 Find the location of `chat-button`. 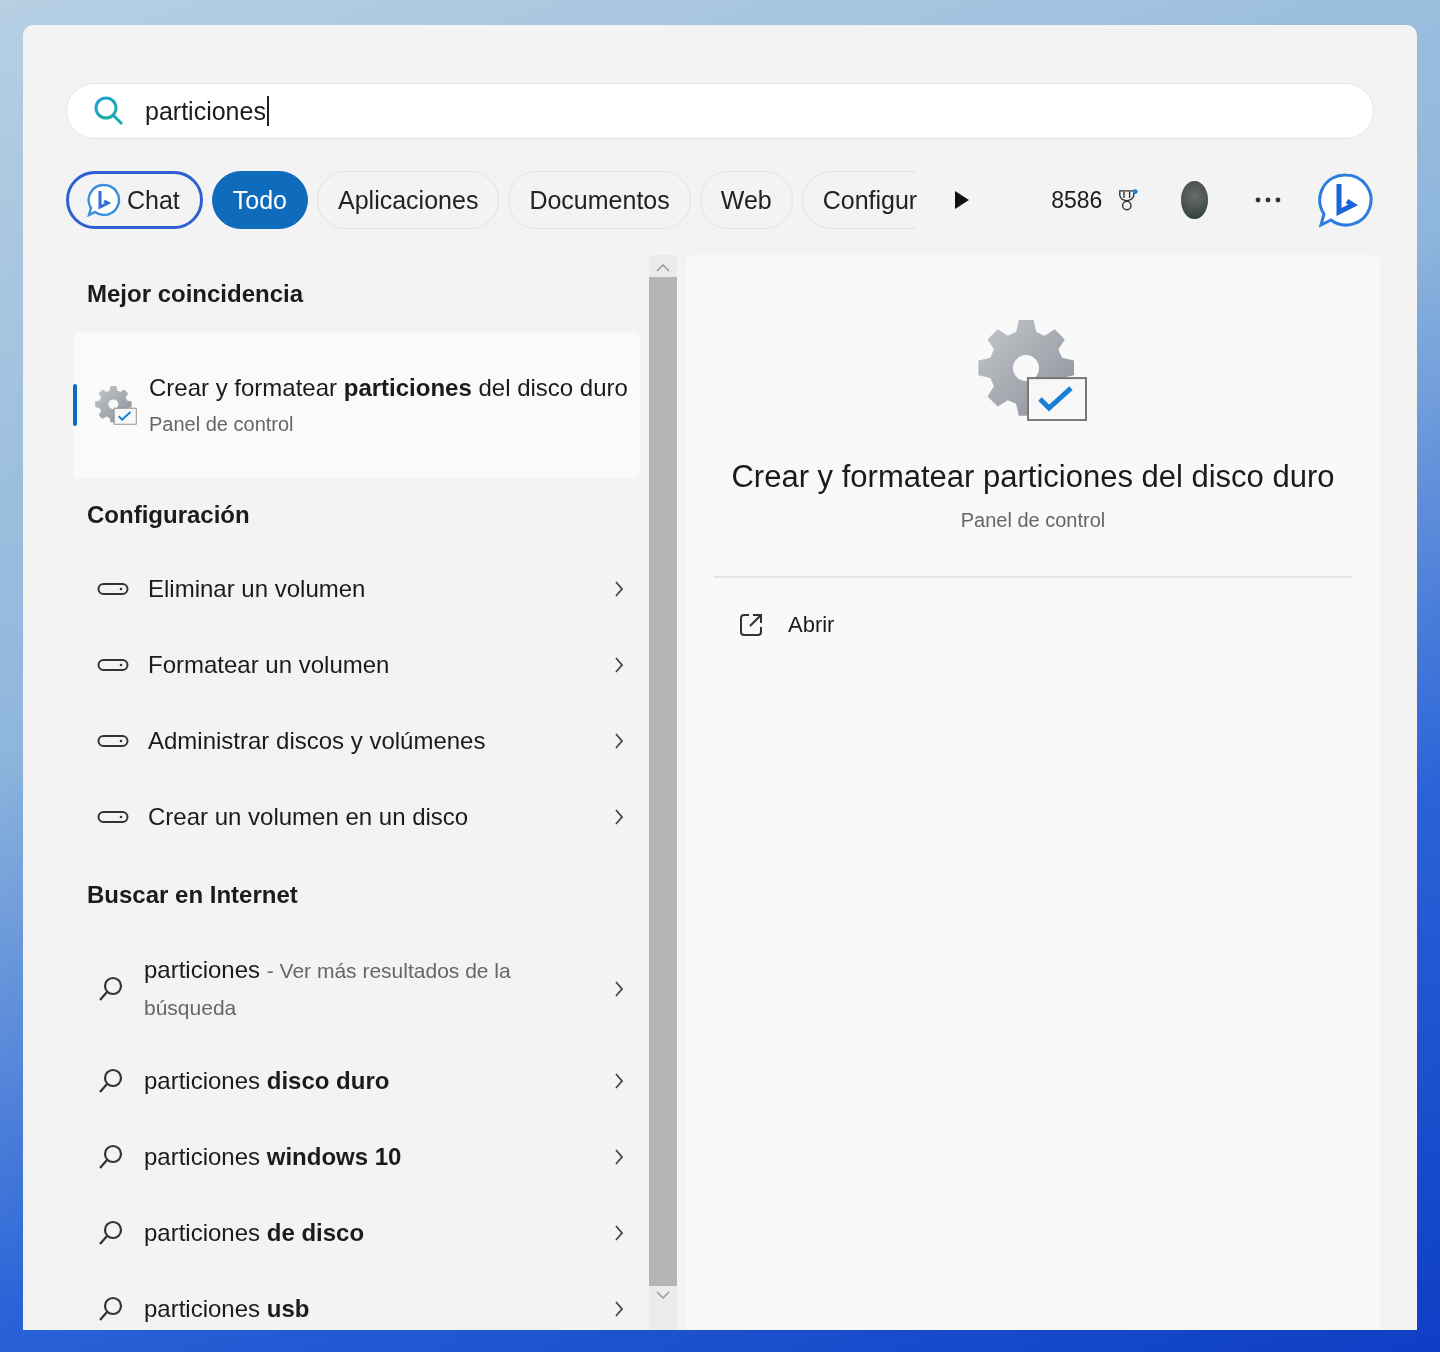

chat-button is located at coordinates (1346, 200).